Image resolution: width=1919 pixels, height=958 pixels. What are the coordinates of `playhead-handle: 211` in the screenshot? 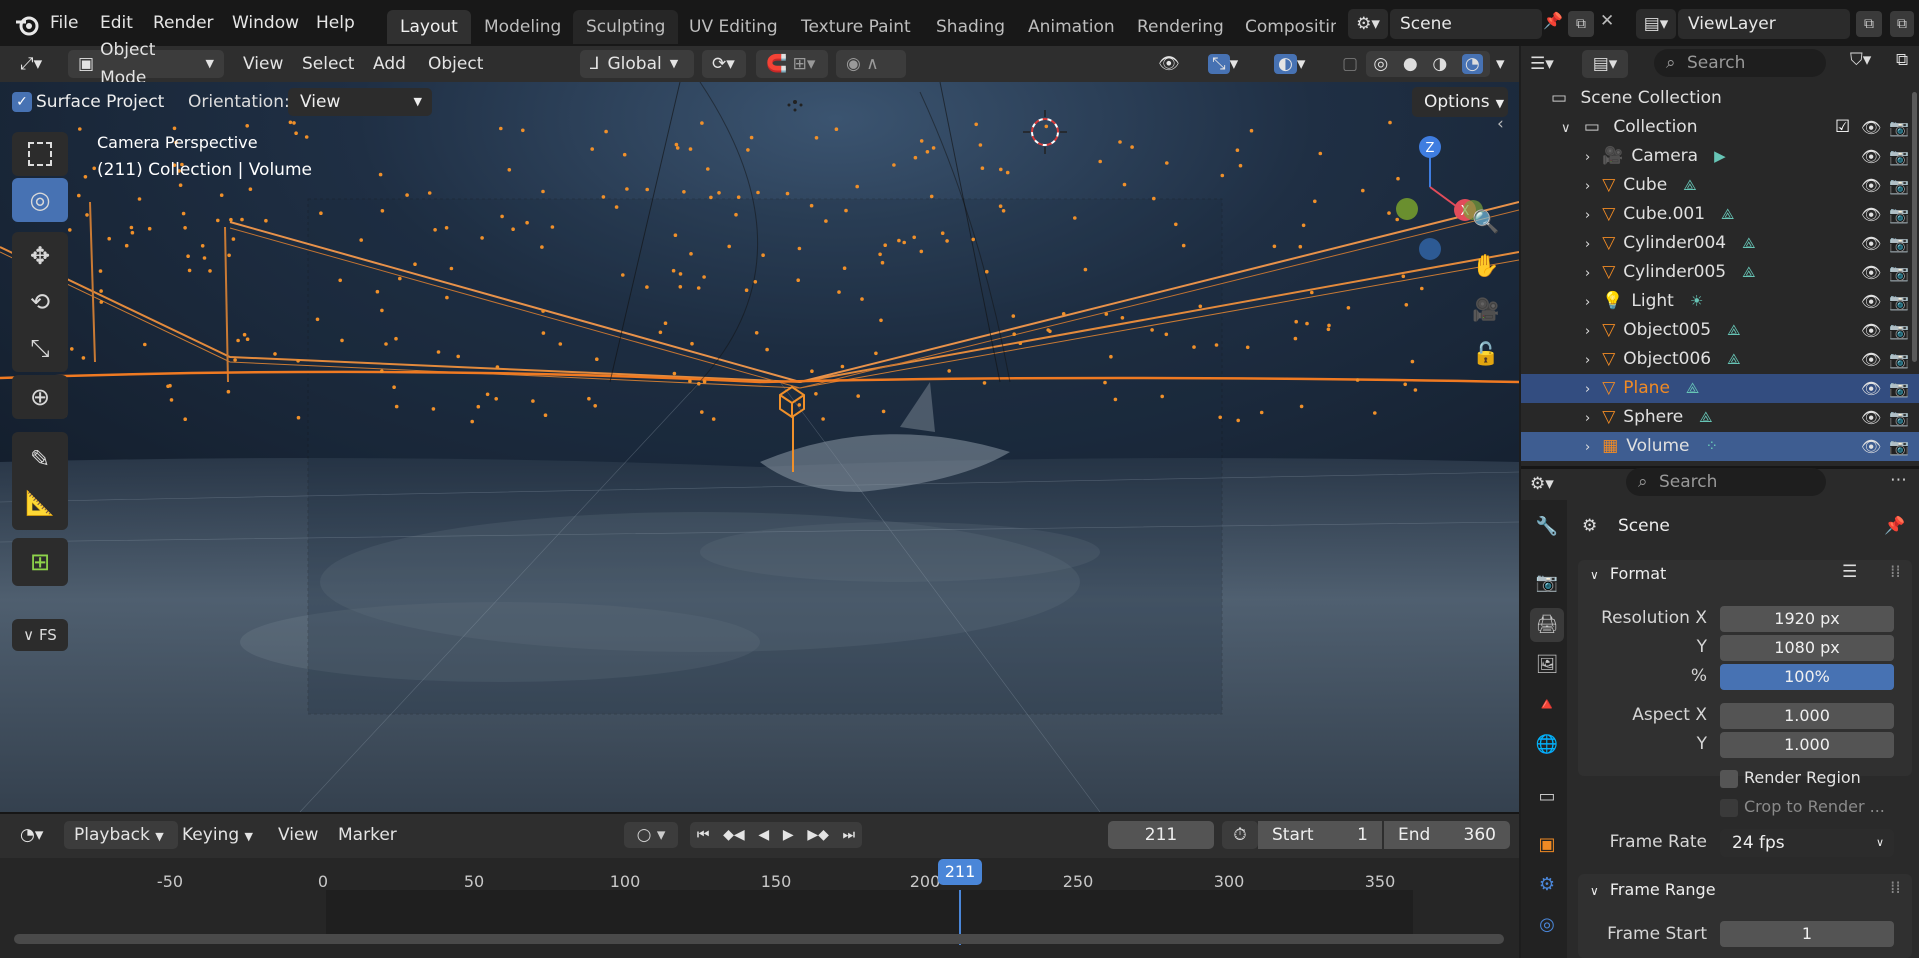 It's located at (960, 872).